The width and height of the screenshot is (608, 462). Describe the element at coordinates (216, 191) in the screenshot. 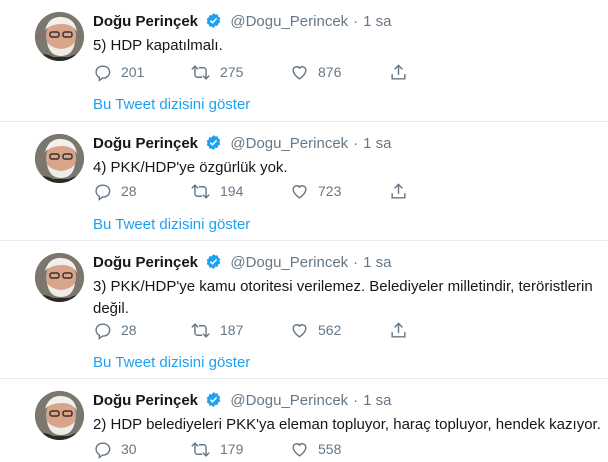

I see `retweet-button: 194` at that location.